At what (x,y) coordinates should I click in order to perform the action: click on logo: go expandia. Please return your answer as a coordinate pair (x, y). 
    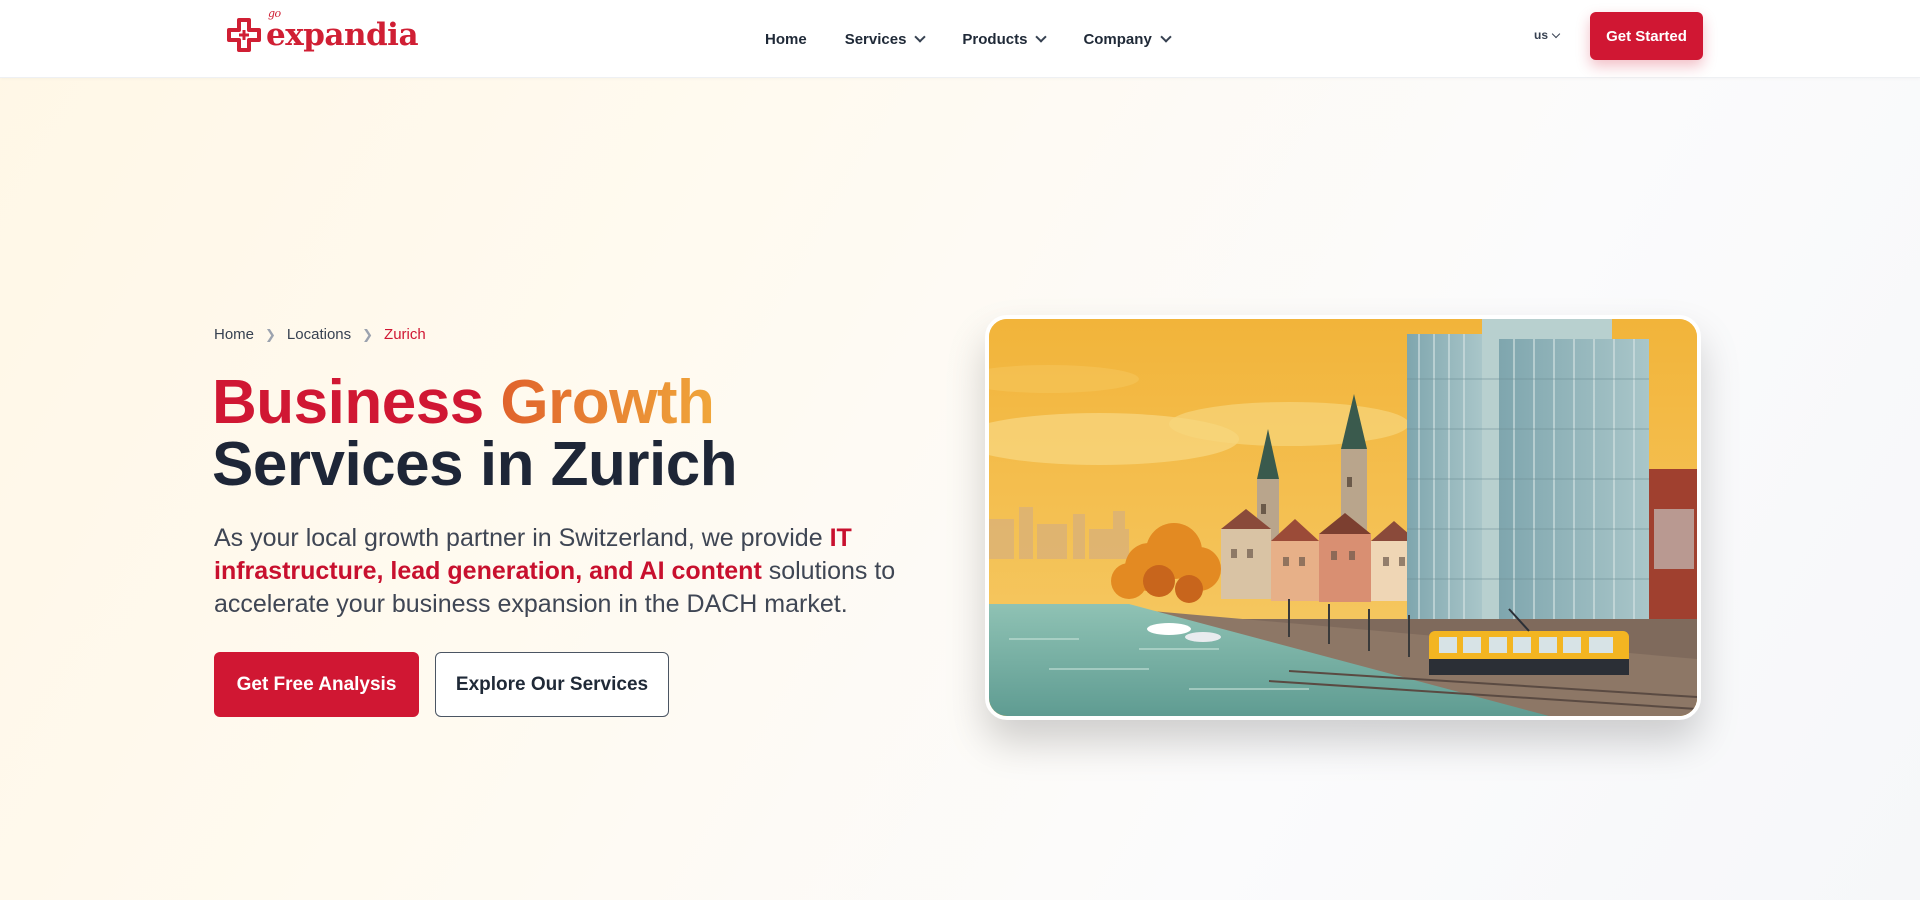
    Looking at the image, I should click on (322, 32).